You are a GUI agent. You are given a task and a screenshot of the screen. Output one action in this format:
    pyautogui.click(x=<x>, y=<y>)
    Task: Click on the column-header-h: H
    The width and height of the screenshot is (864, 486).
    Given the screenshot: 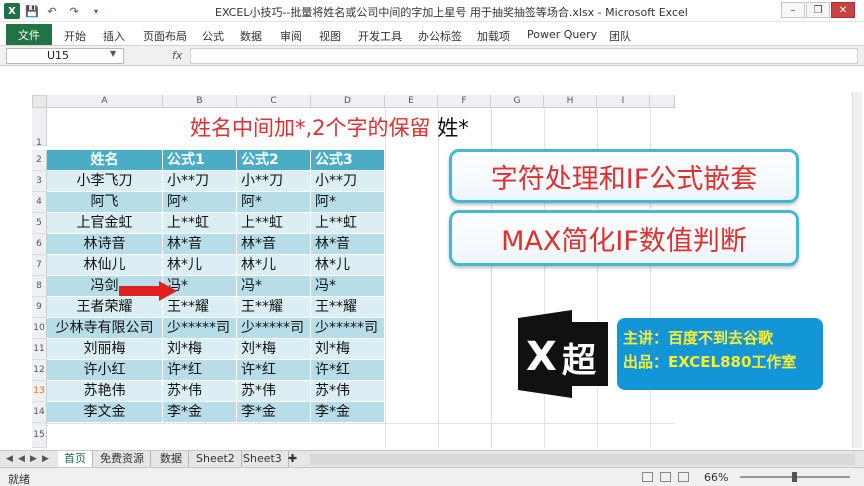 What is the action you would take?
    pyautogui.click(x=570, y=101)
    